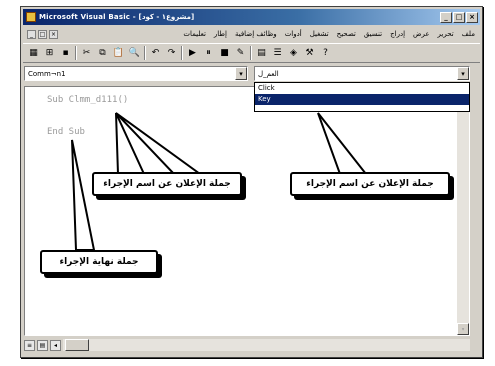 The width and height of the screenshot is (495, 366). Describe the element at coordinates (29, 345) in the screenshot. I see `procedure-view-icon: ≡` at that location.